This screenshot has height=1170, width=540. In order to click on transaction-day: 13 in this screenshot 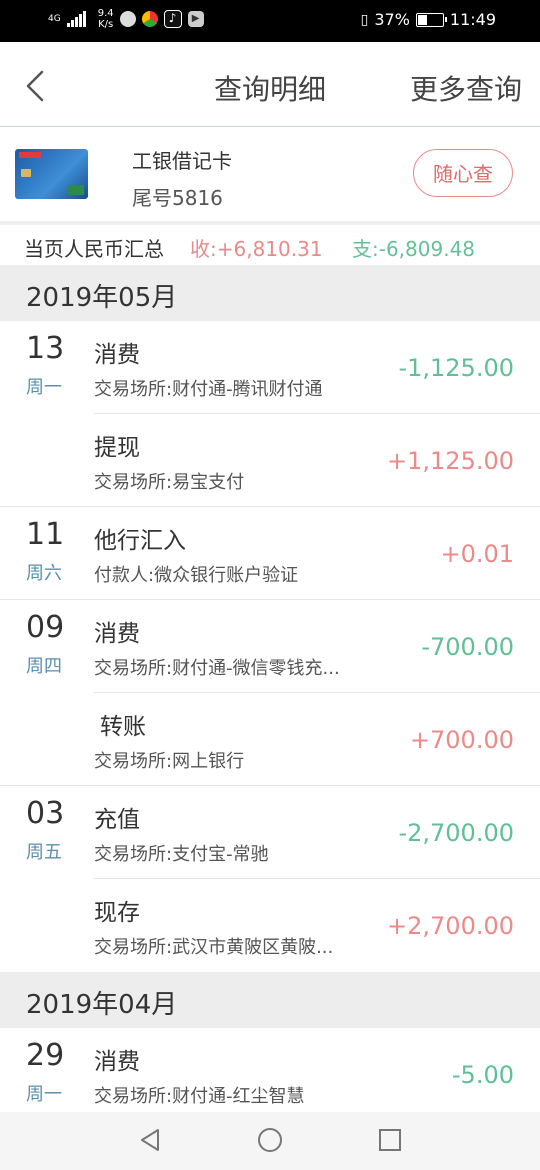, I will do `click(45, 348)`.